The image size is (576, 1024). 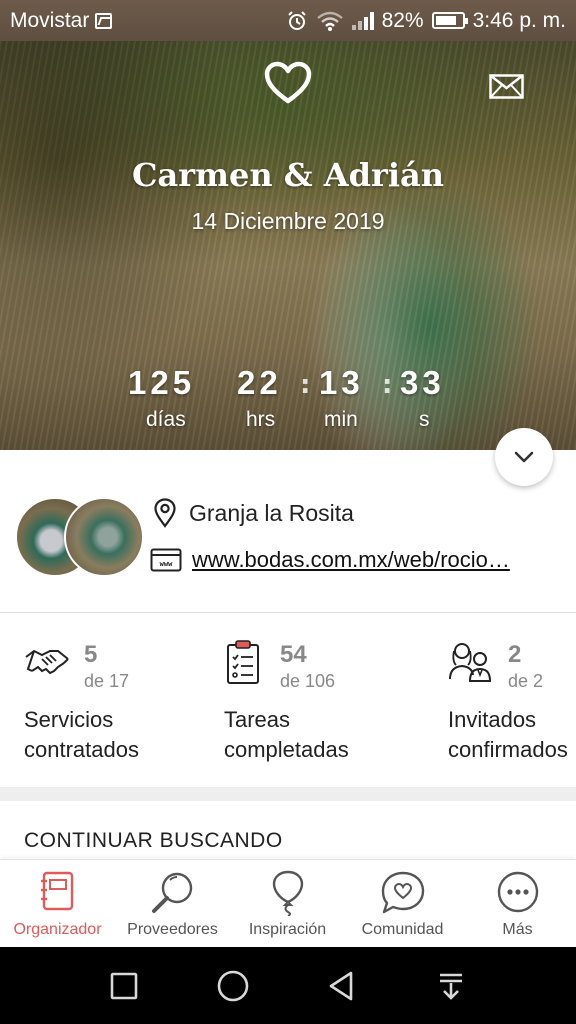 What do you see at coordinates (329, 21) in the screenshot?
I see `wifi-icon` at bounding box center [329, 21].